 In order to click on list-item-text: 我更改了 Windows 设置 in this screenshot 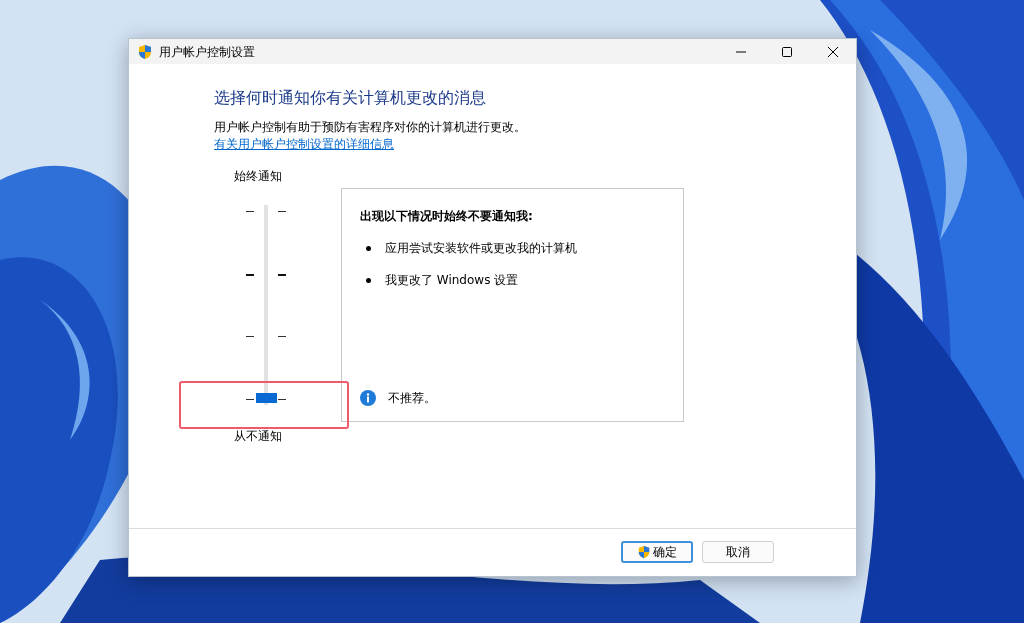, I will do `click(452, 281)`.